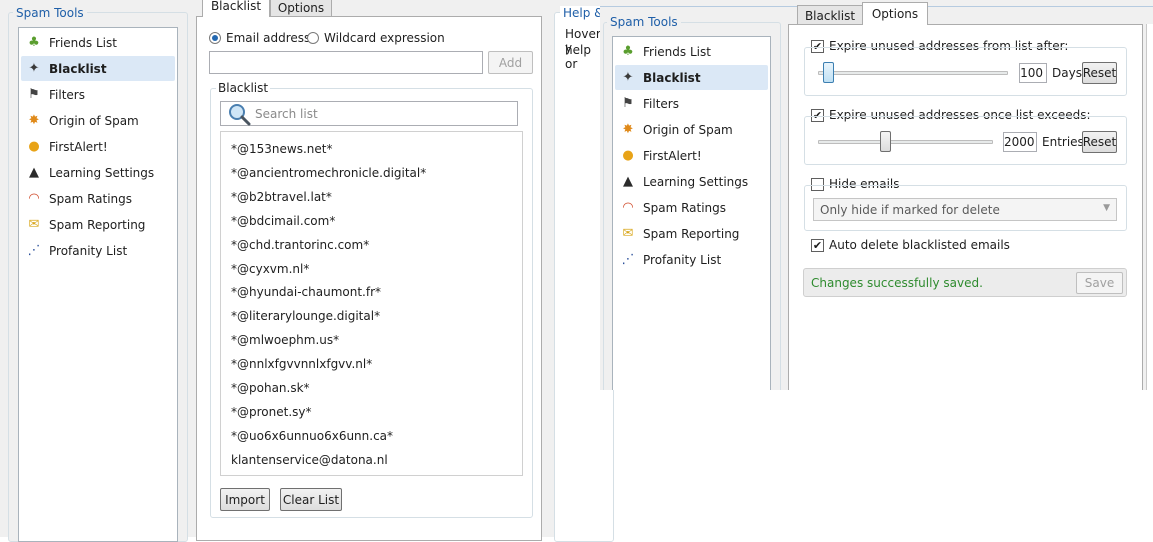 The width and height of the screenshot is (1153, 542). Describe the element at coordinates (1106, 208) in the screenshot. I see `chevron-down-icon: ▼` at that location.